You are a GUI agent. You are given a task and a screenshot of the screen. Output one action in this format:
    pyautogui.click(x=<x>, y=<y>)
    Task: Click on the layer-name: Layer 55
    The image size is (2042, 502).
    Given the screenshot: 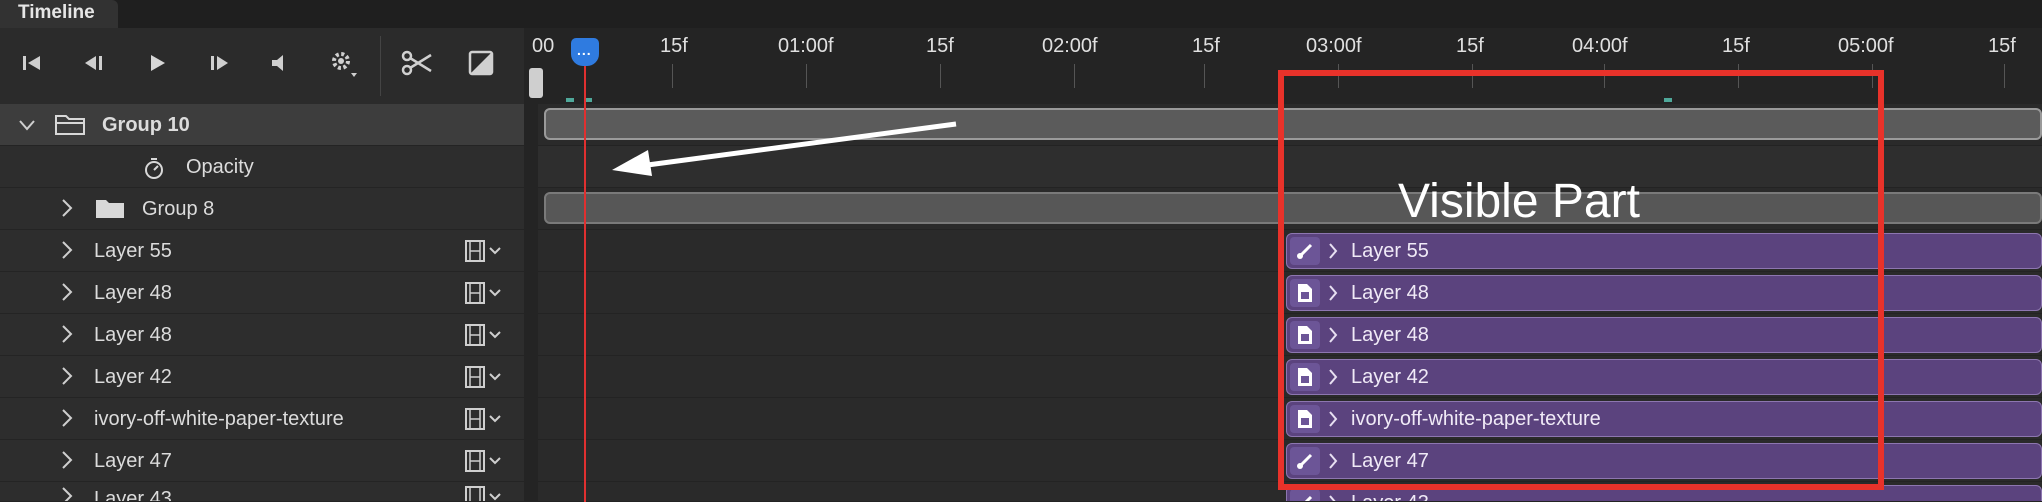 What is the action you would take?
    pyautogui.click(x=133, y=251)
    